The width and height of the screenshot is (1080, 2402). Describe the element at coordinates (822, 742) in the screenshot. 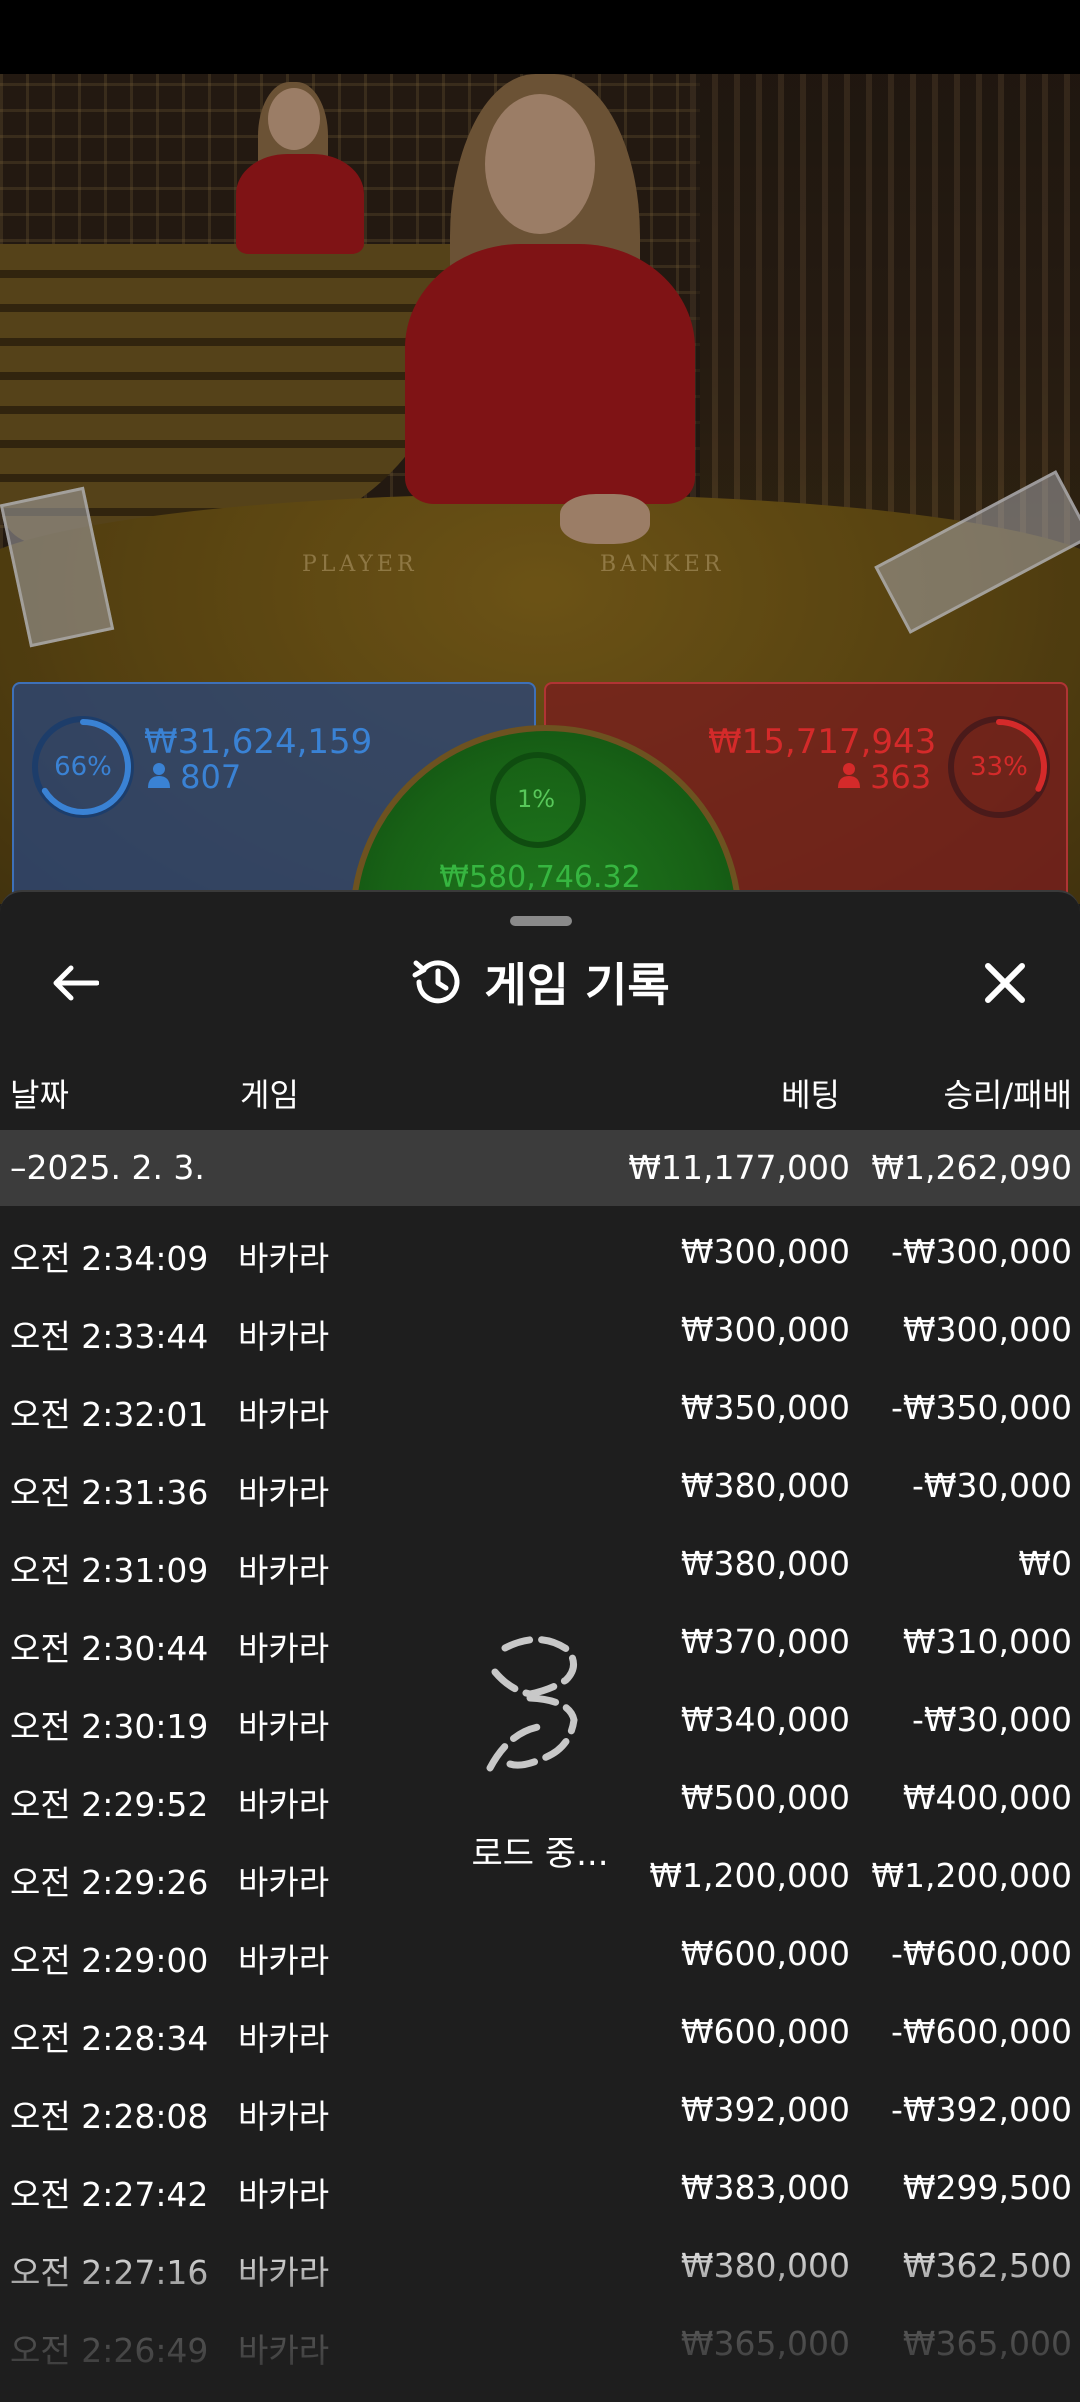

I see `banker-bet-amount: ₩15,717,943` at that location.